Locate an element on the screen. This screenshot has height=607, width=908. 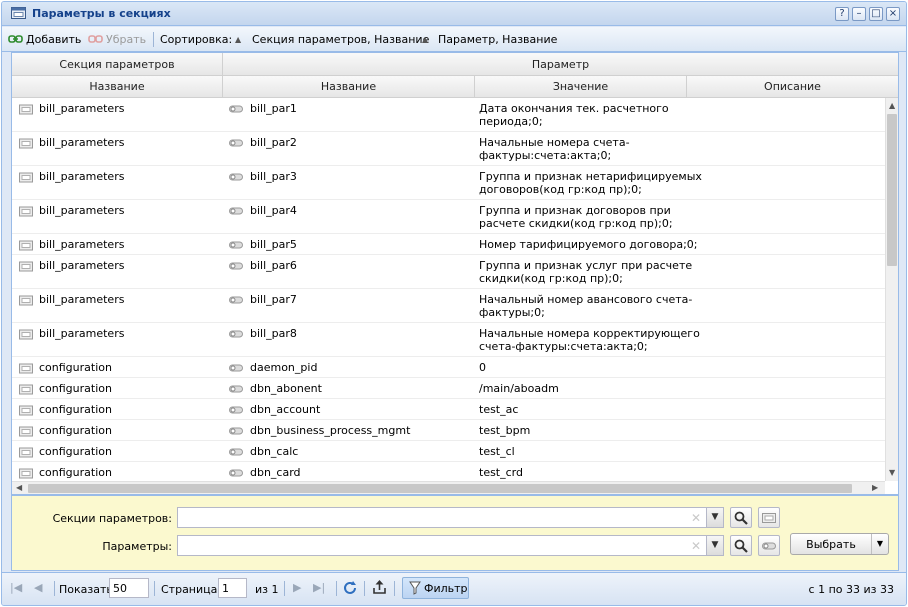
params-select-button is located at coordinates (769, 545).